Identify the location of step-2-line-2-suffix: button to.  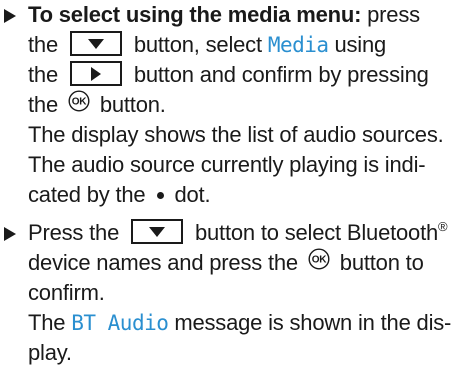
(378, 262).